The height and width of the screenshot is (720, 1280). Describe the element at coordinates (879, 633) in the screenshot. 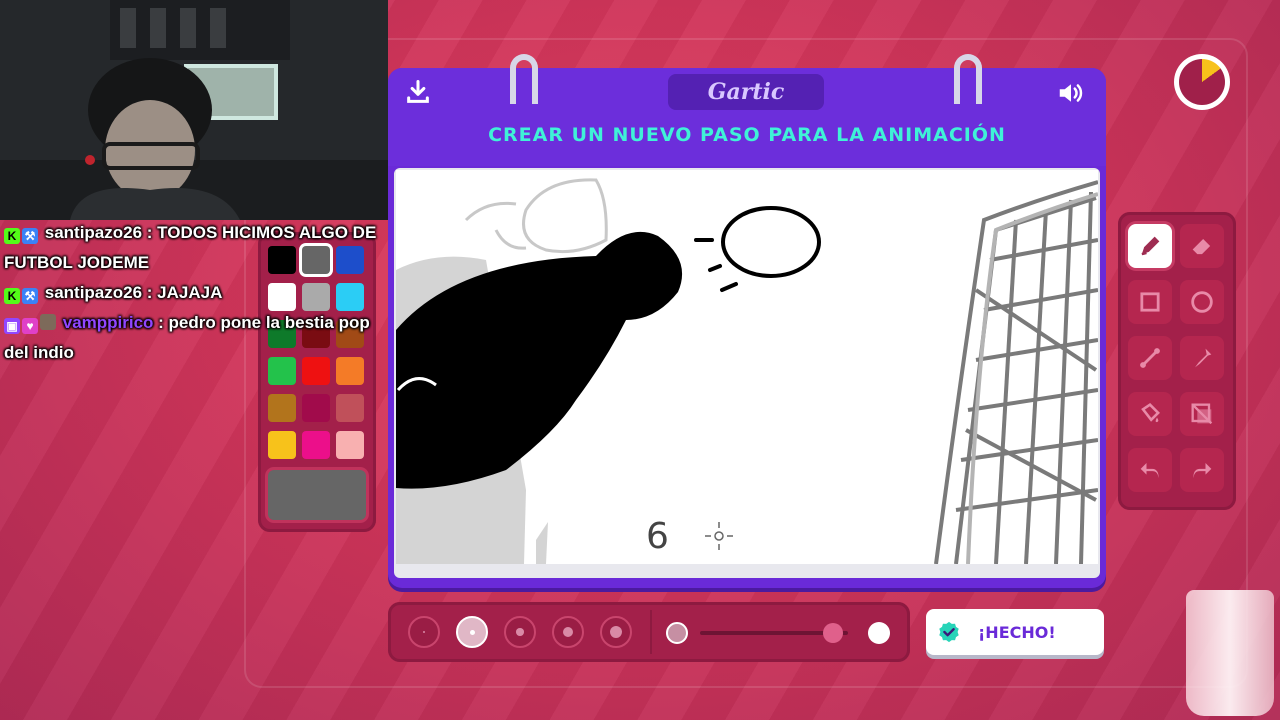

I see `opacity-max-icon` at that location.